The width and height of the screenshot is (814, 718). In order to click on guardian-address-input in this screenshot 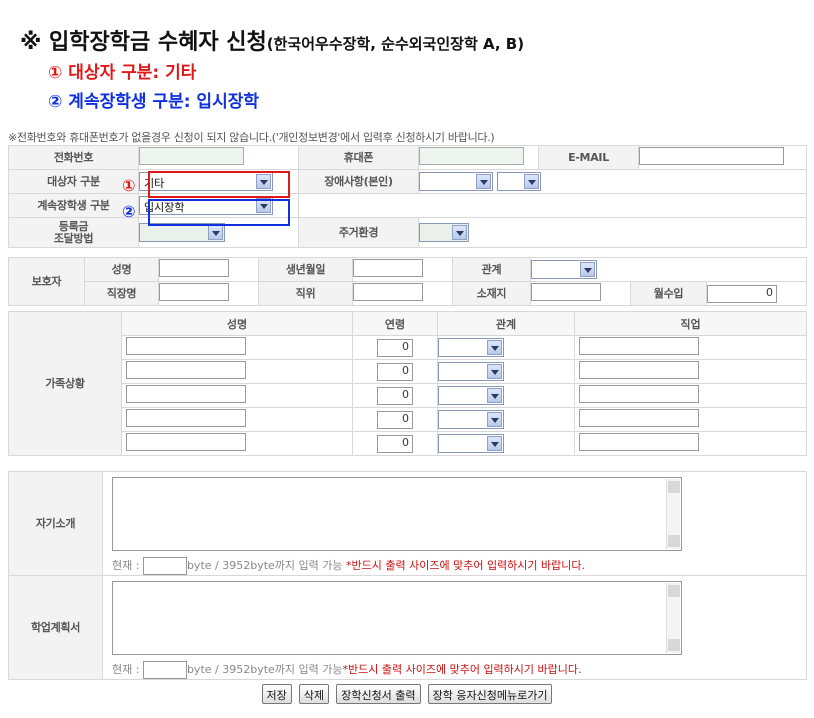, I will do `click(566, 292)`.